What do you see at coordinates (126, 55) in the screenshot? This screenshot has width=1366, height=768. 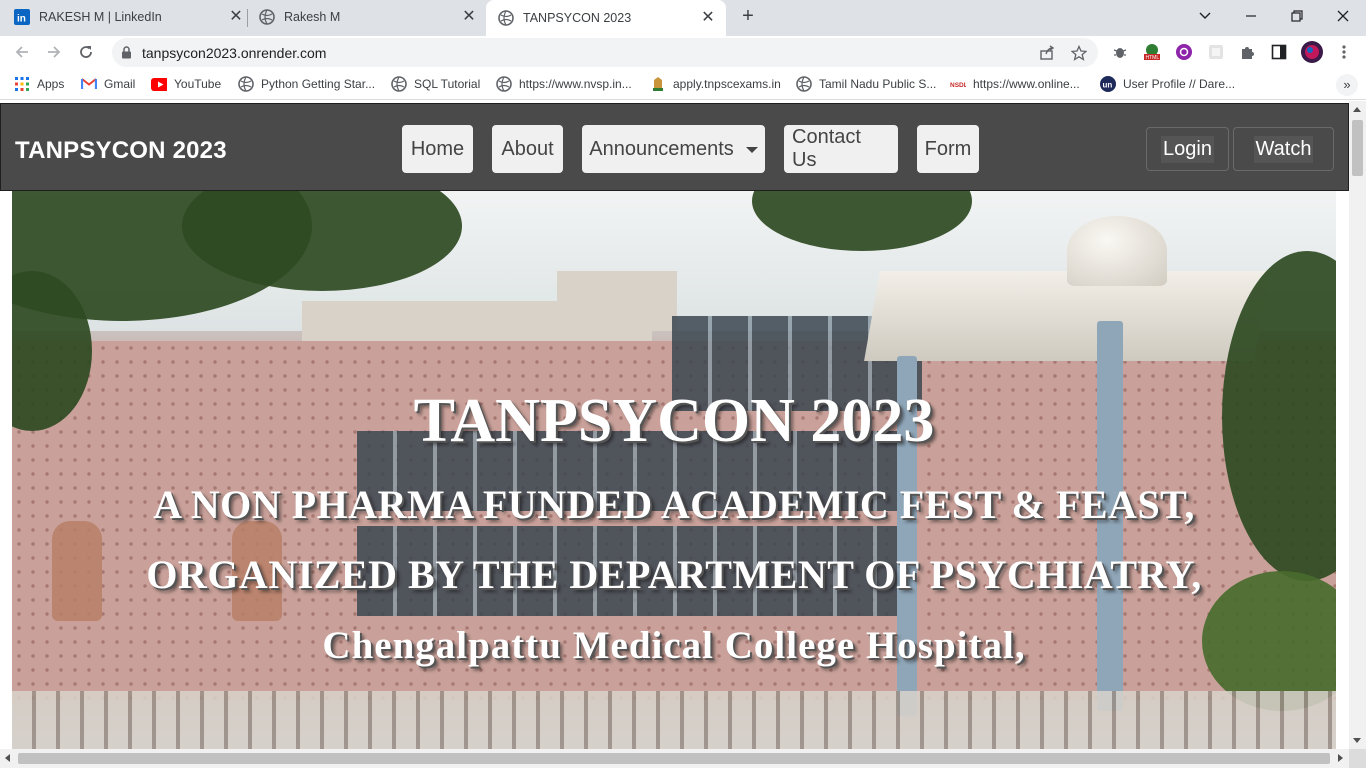 I see `lock-icon` at bounding box center [126, 55].